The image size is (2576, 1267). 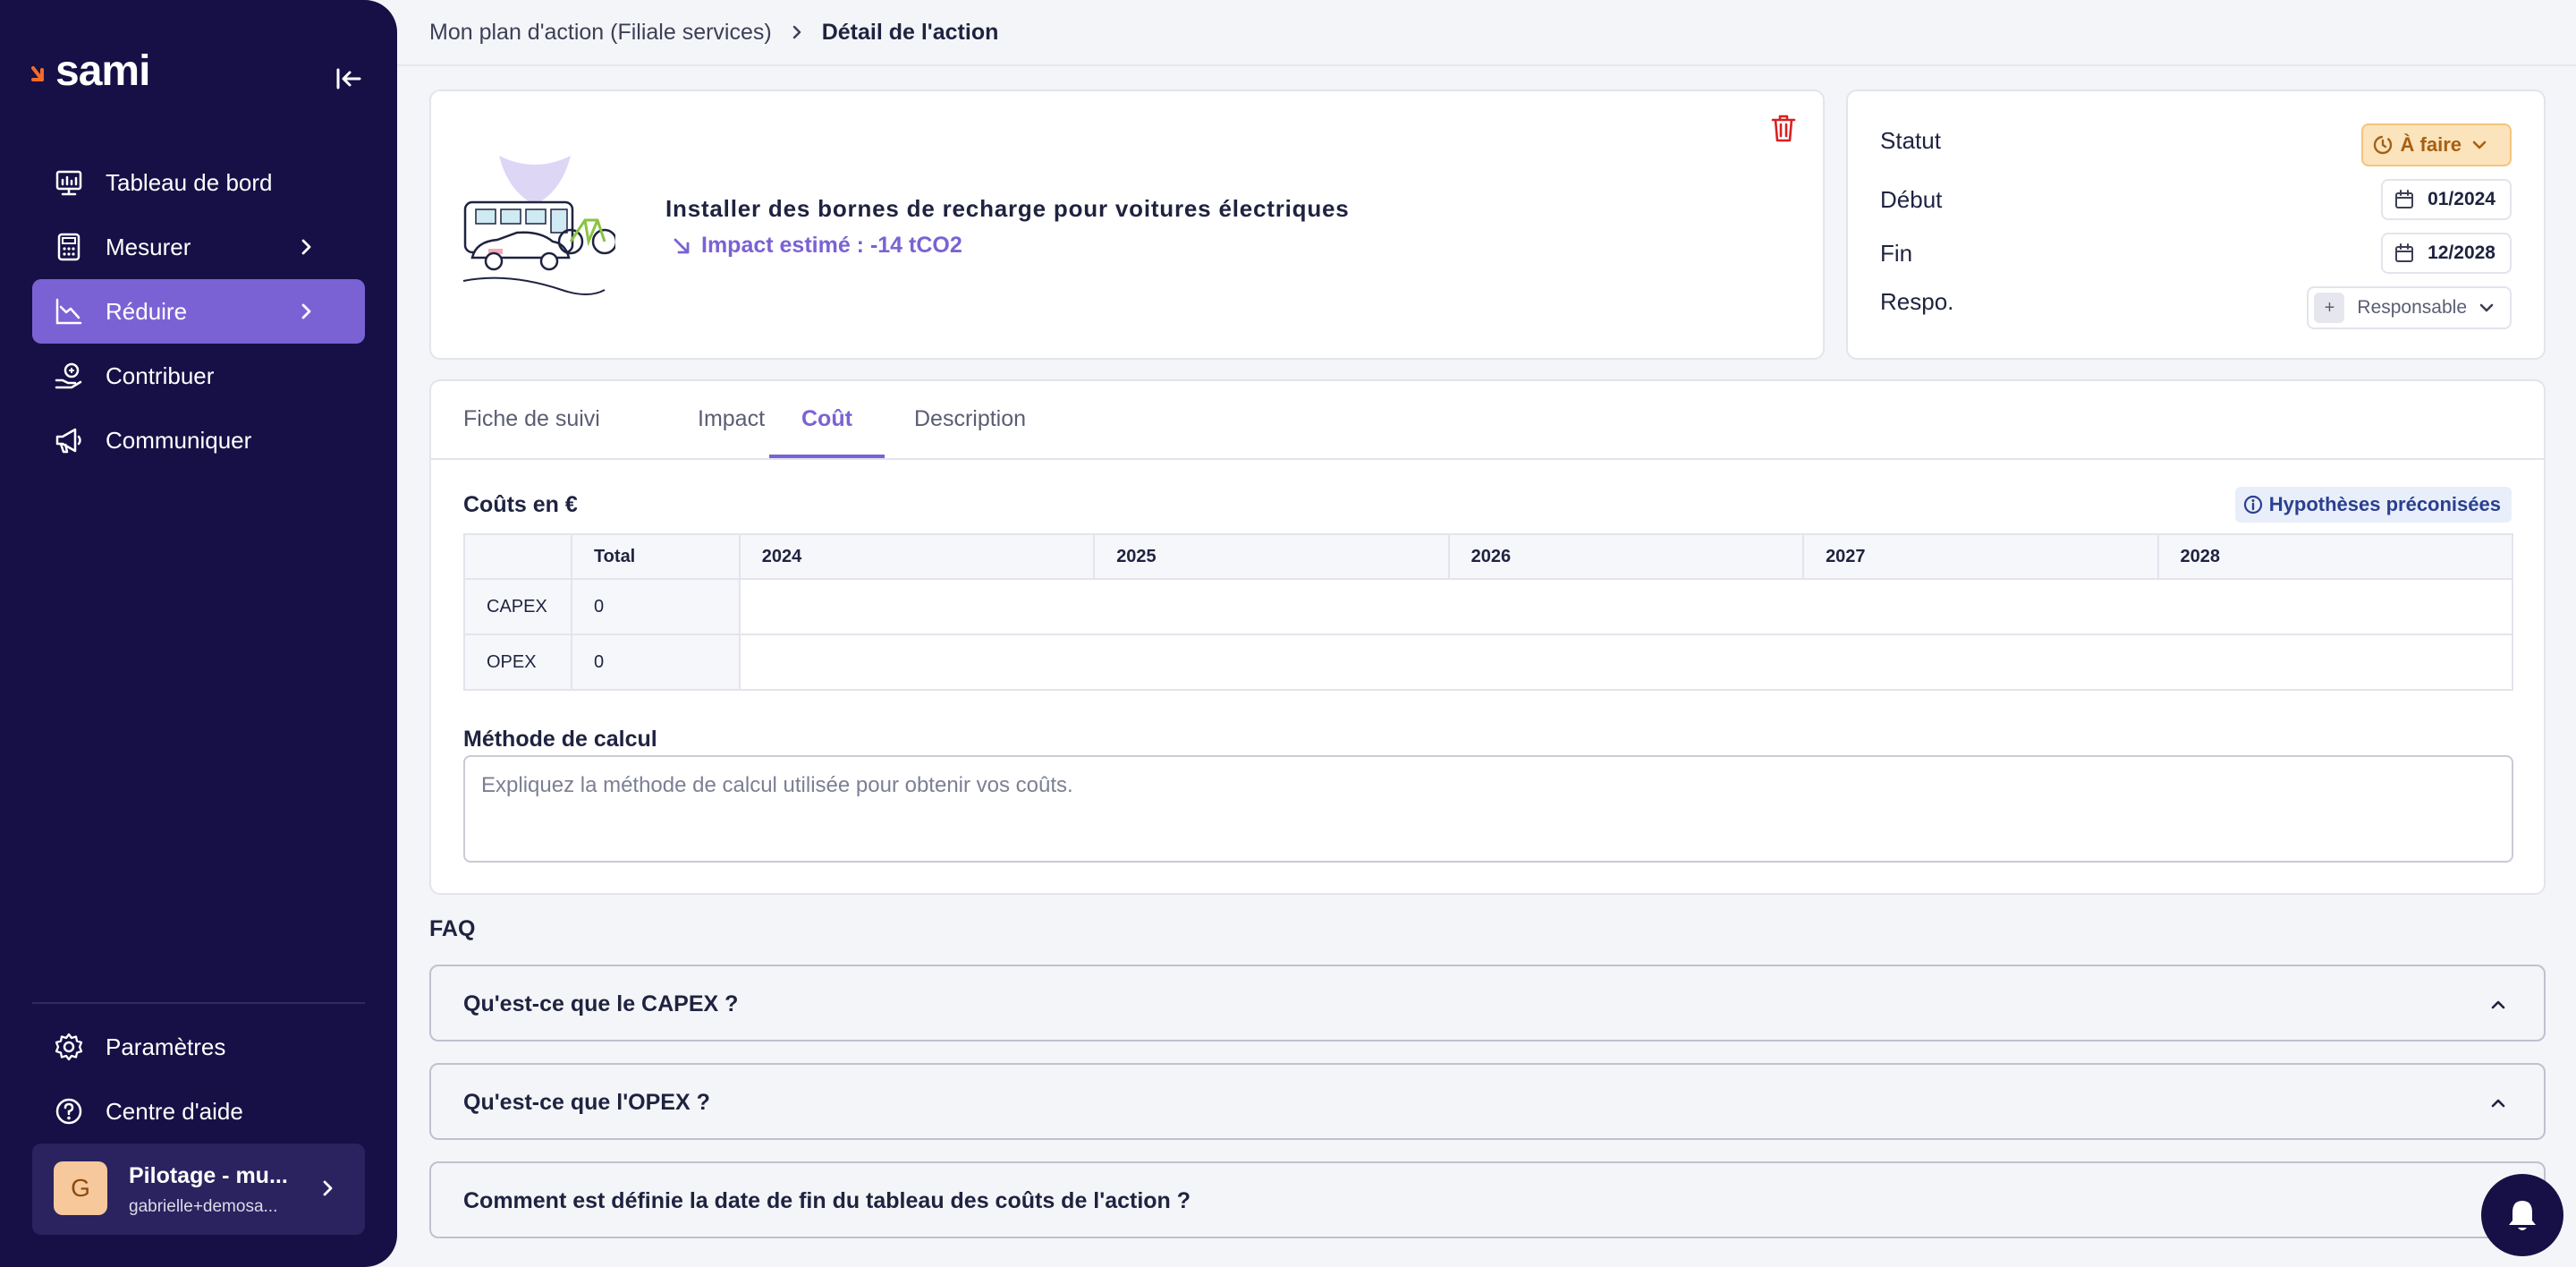 What do you see at coordinates (600, 33) in the screenshot?
I see `breadcrumb-parent-link: Mon plan d'action (Filiale services)` at bounding box center [600, 33].